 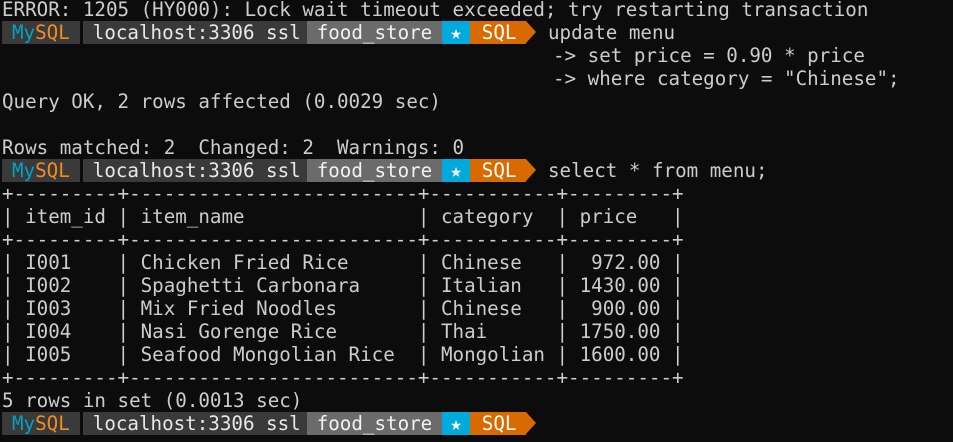 I want to click on update-command-text-2: set price = 0.90 * price, so click(x=726, y=55).